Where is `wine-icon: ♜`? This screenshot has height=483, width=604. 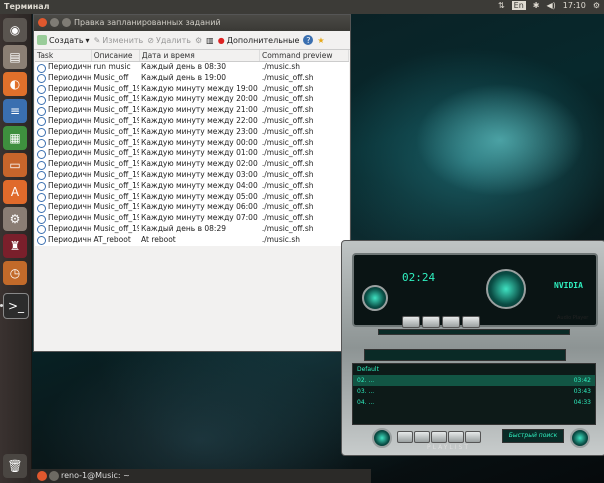
wine-icon: ♜ is located at coordinates (15, 246).